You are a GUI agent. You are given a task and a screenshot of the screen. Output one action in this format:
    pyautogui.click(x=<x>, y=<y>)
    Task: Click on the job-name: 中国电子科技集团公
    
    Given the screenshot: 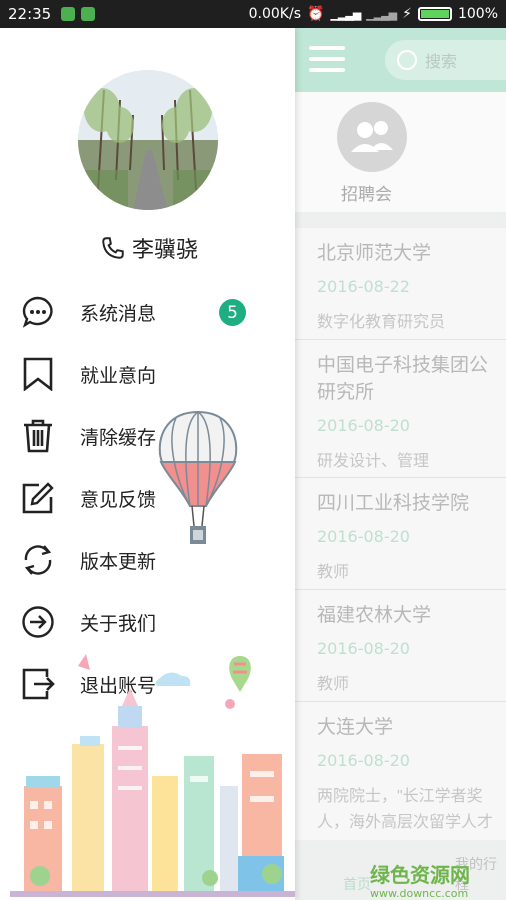 What is the action you would take?
    pyautogui.click(x=403, y=365)
    